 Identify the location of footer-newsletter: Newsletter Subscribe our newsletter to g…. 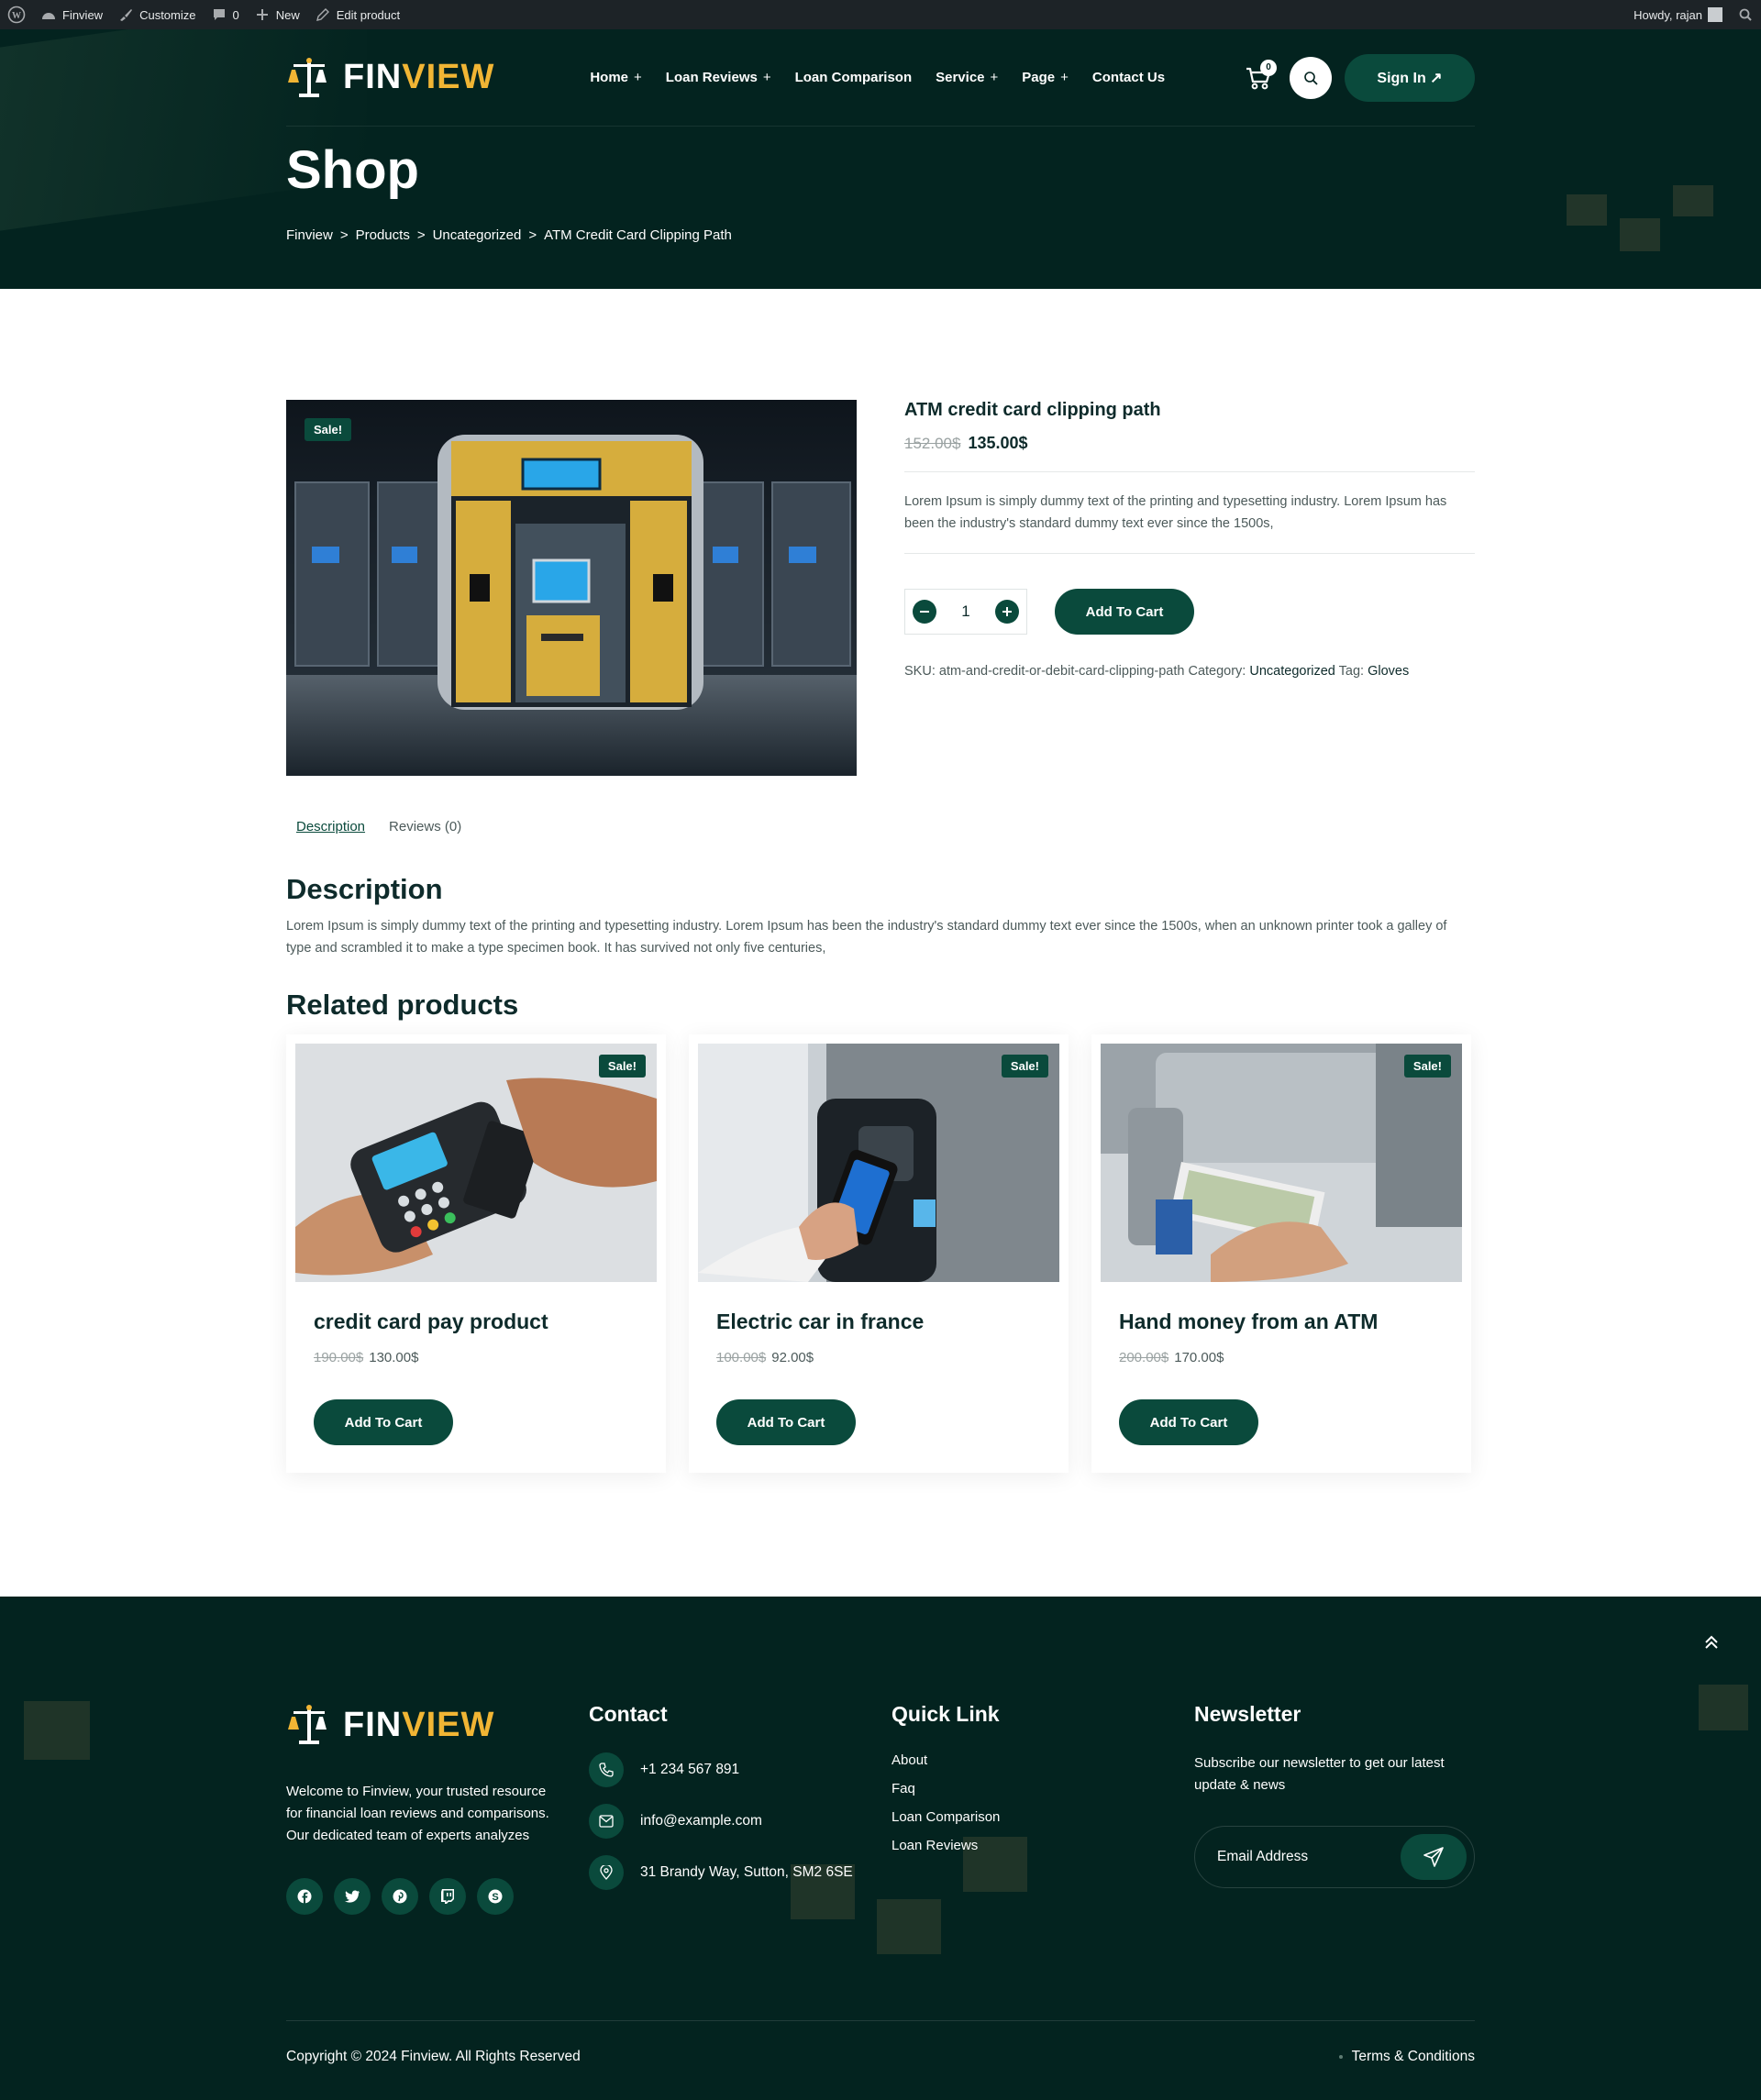
(1334, 1795).